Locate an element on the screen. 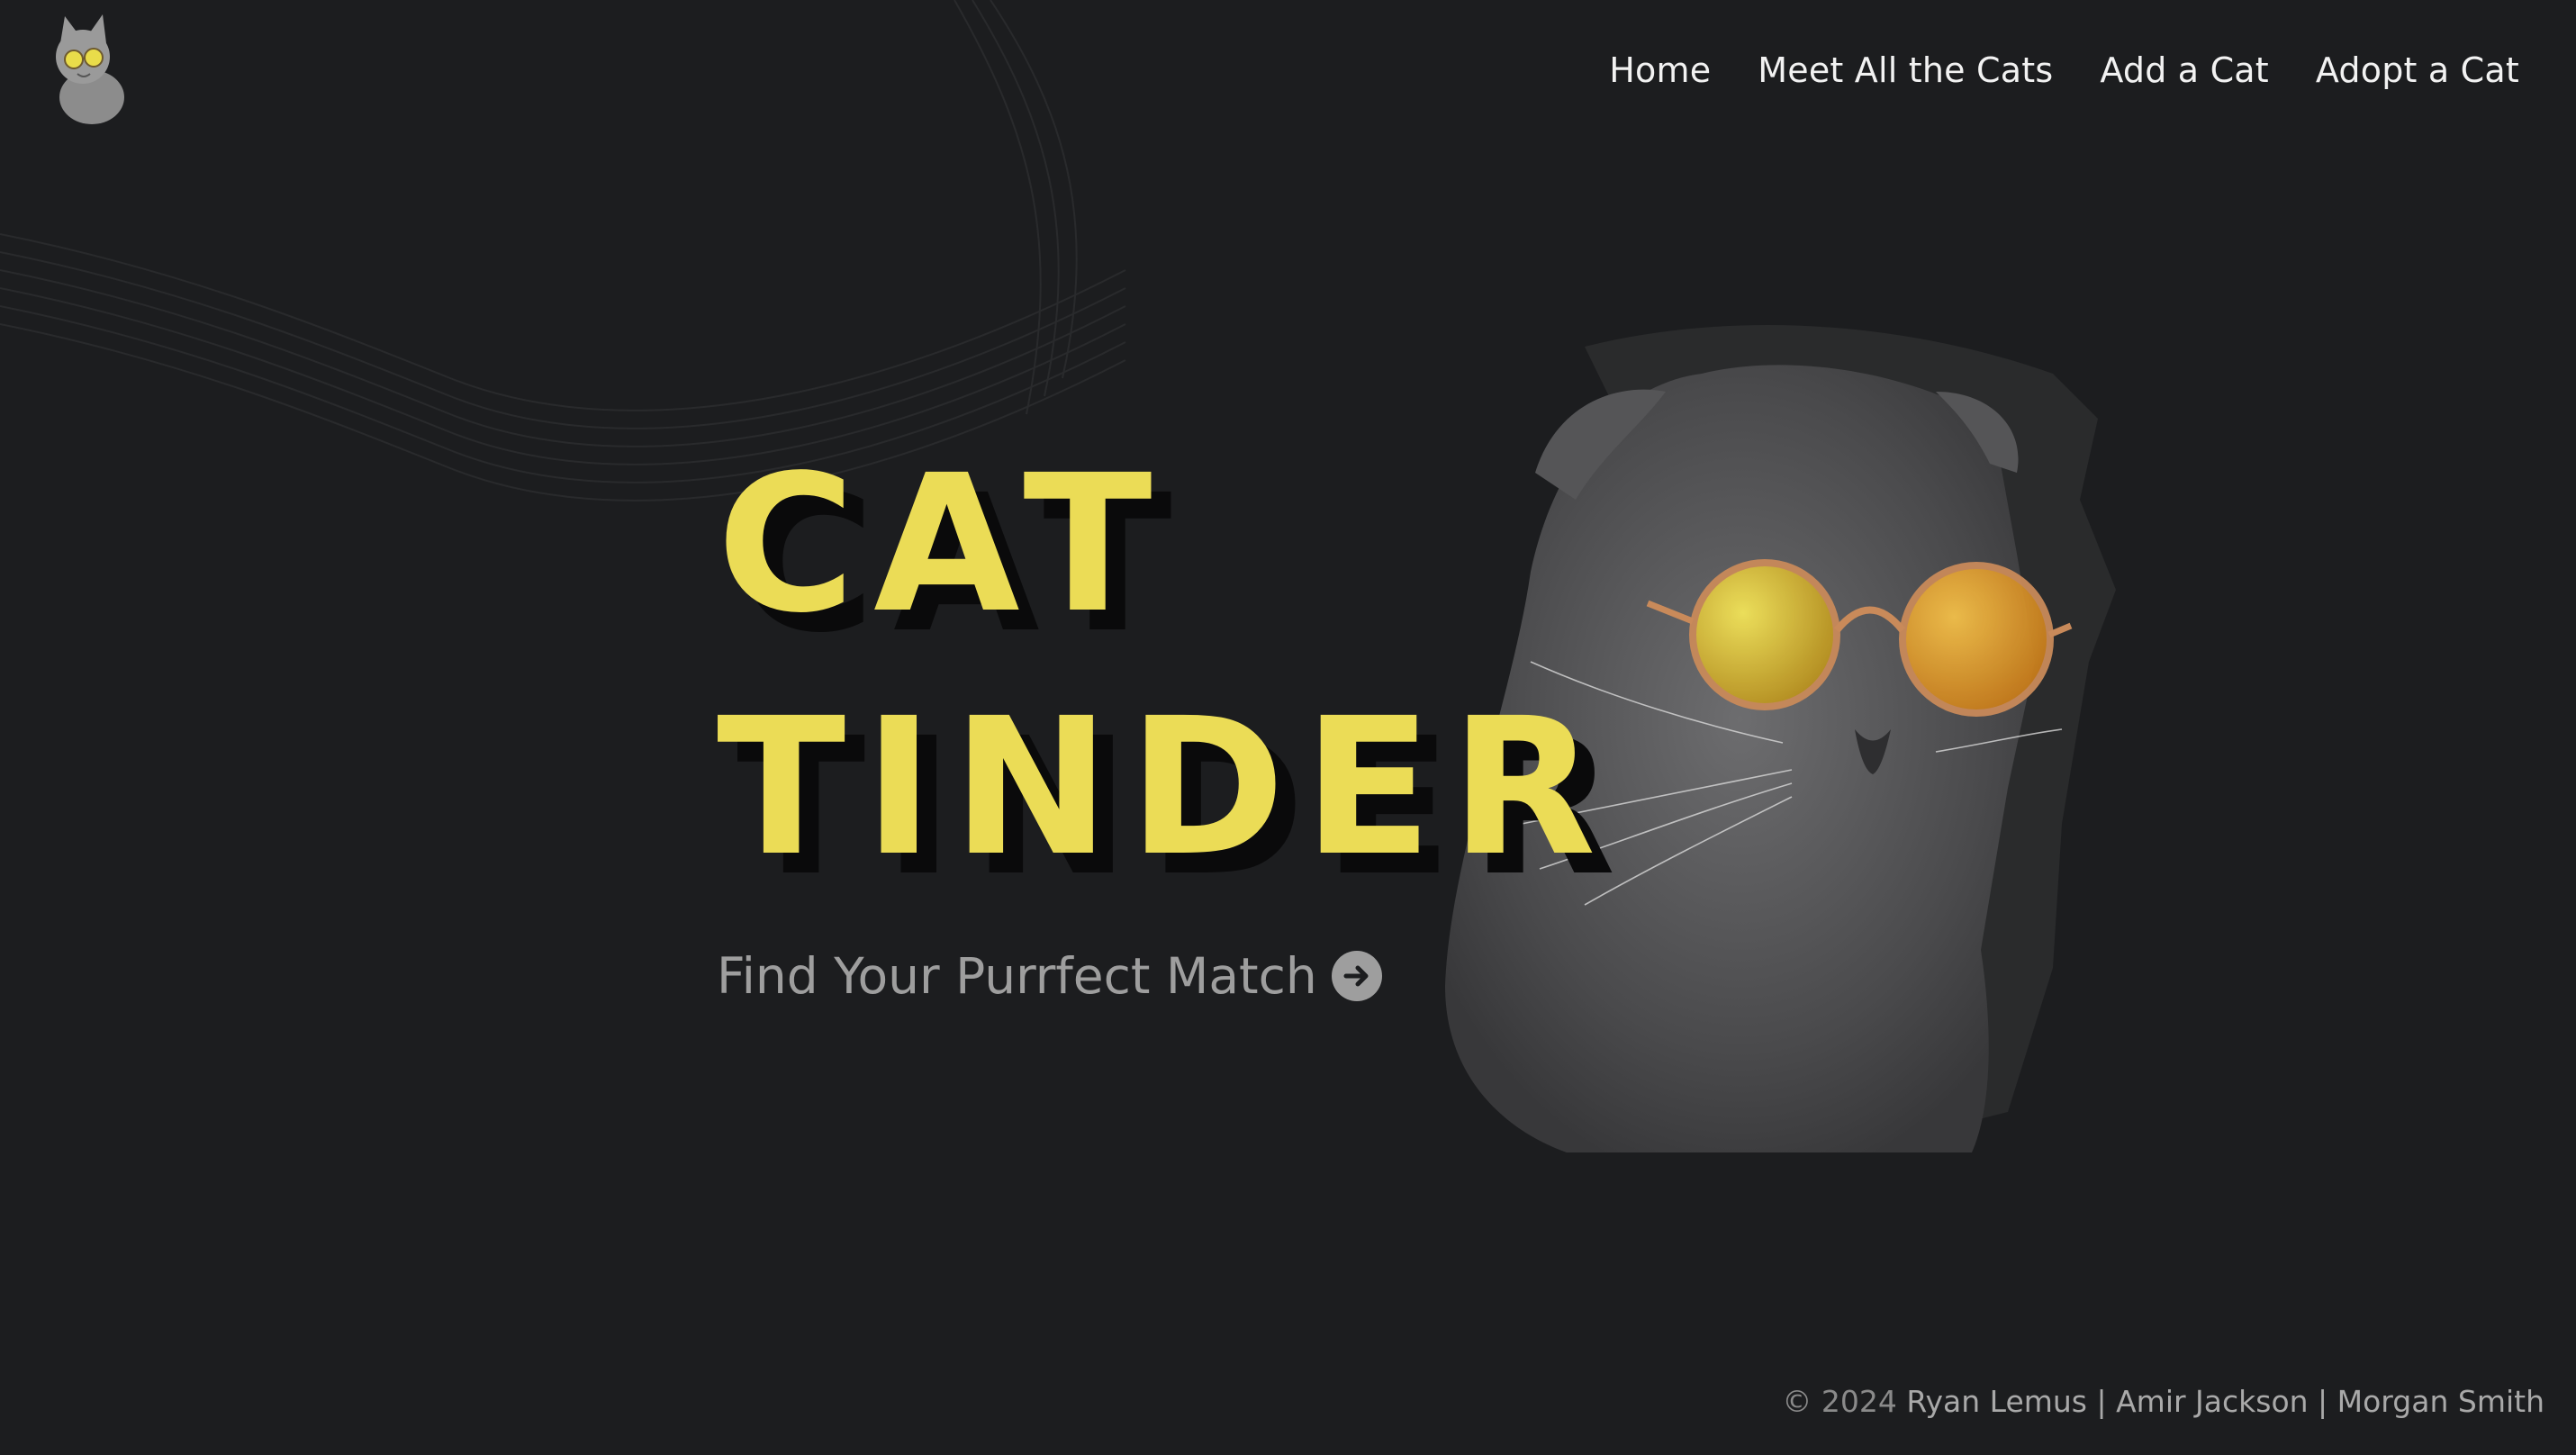 The height and width of the screenshot is (1455, 2576). nav-meet-all-cats: Meet All the Cats is located at coordinates (1905, 70).